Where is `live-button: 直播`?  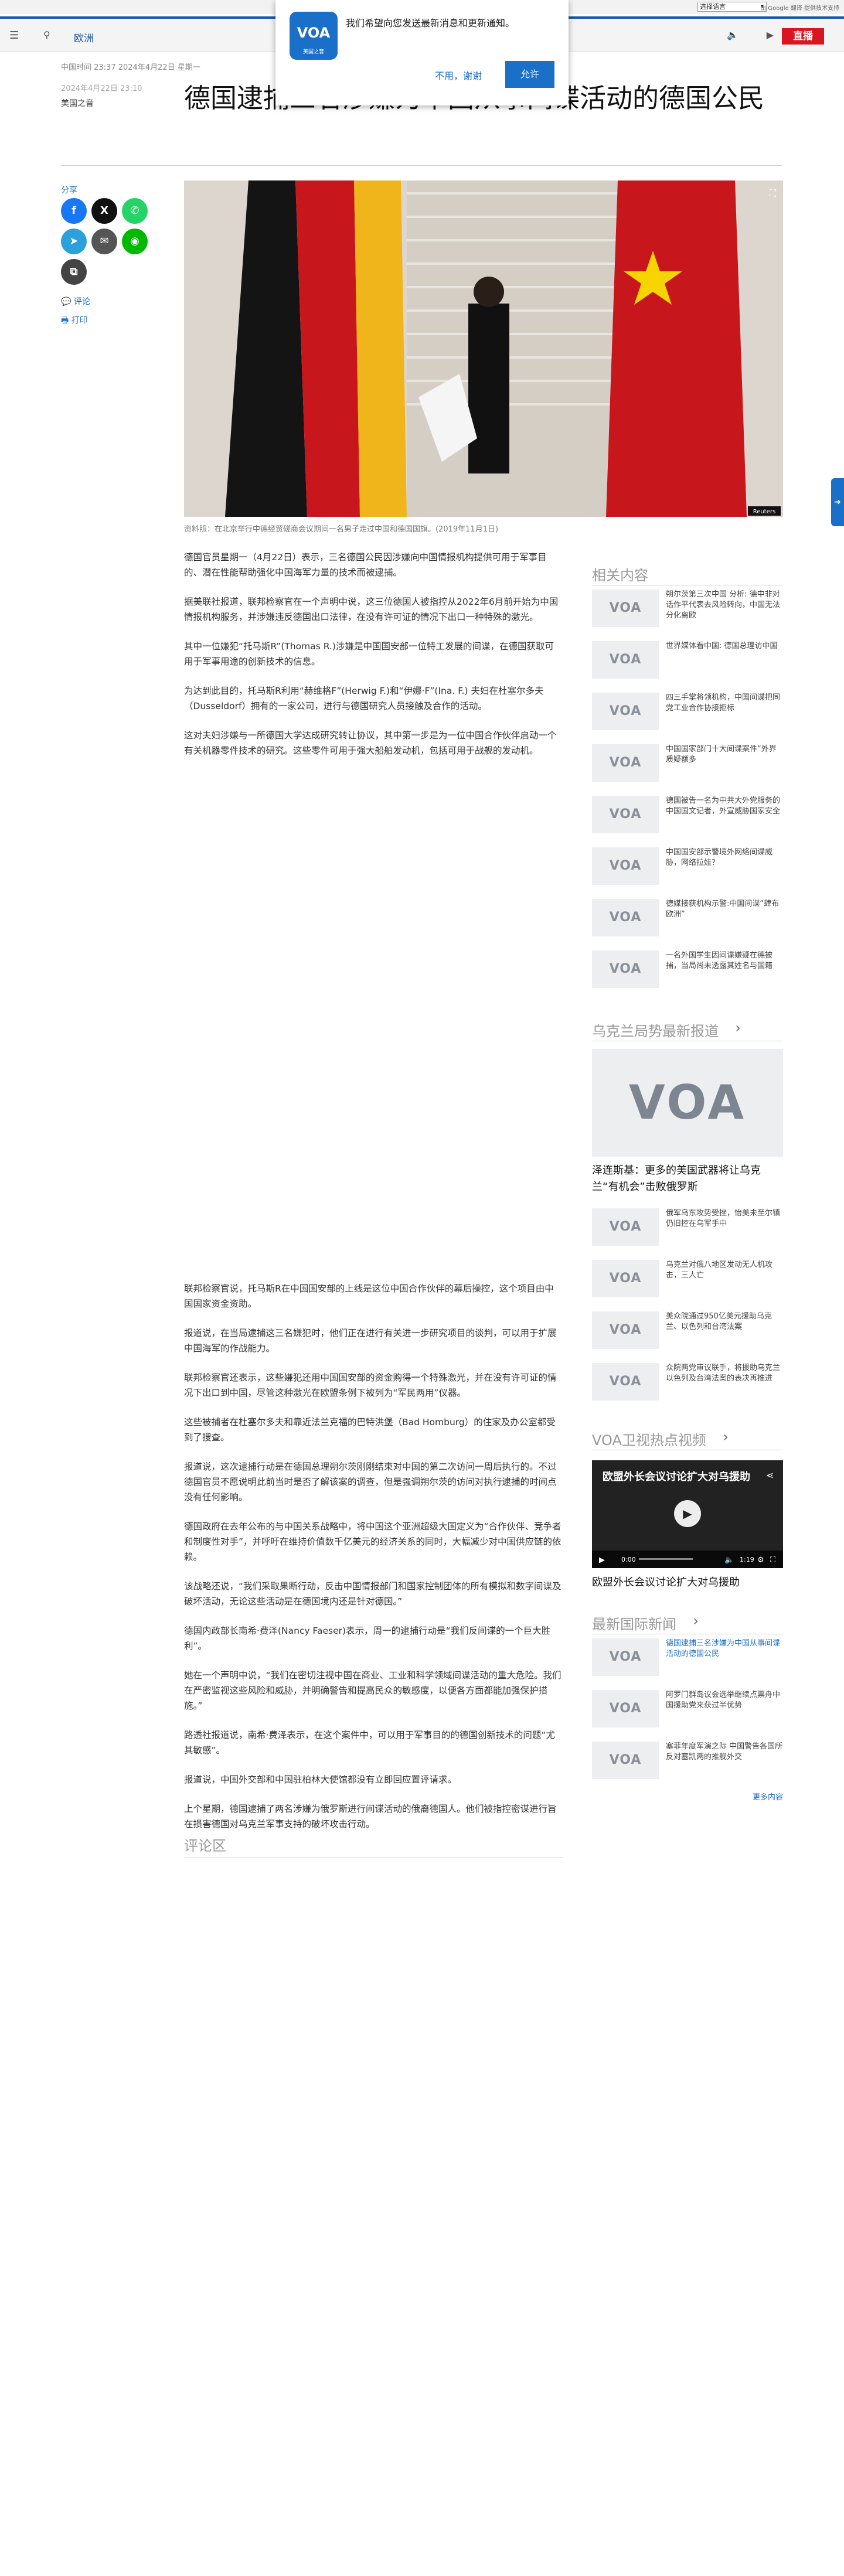
live-button: 直播 is located at coordinates (803, 36).